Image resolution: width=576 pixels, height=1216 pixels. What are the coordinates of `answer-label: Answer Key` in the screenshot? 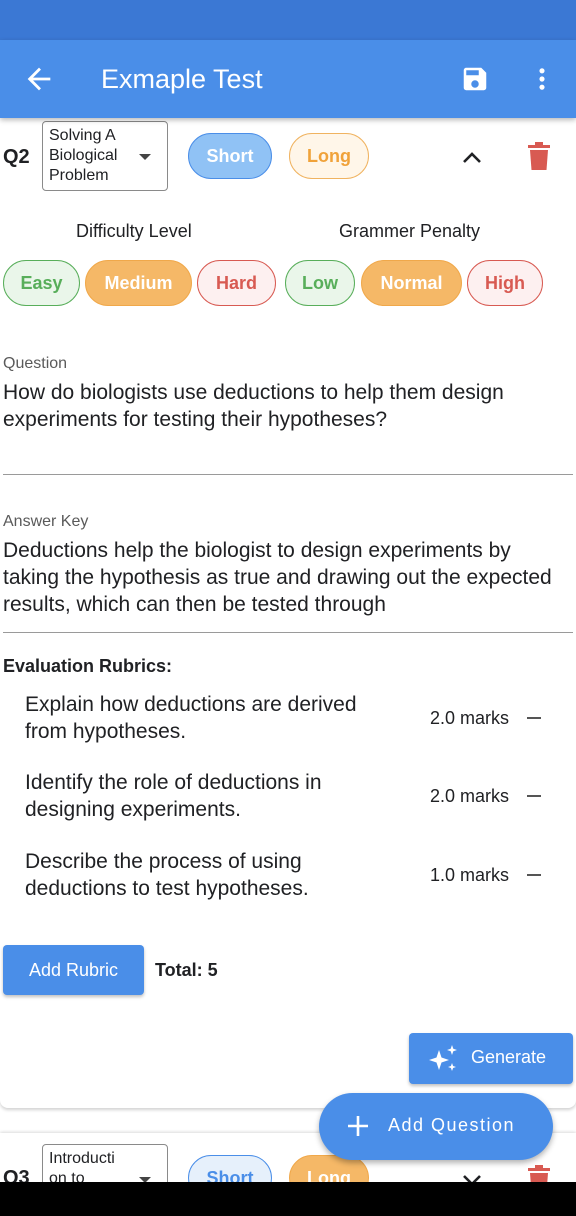 It's located at (46, 521).